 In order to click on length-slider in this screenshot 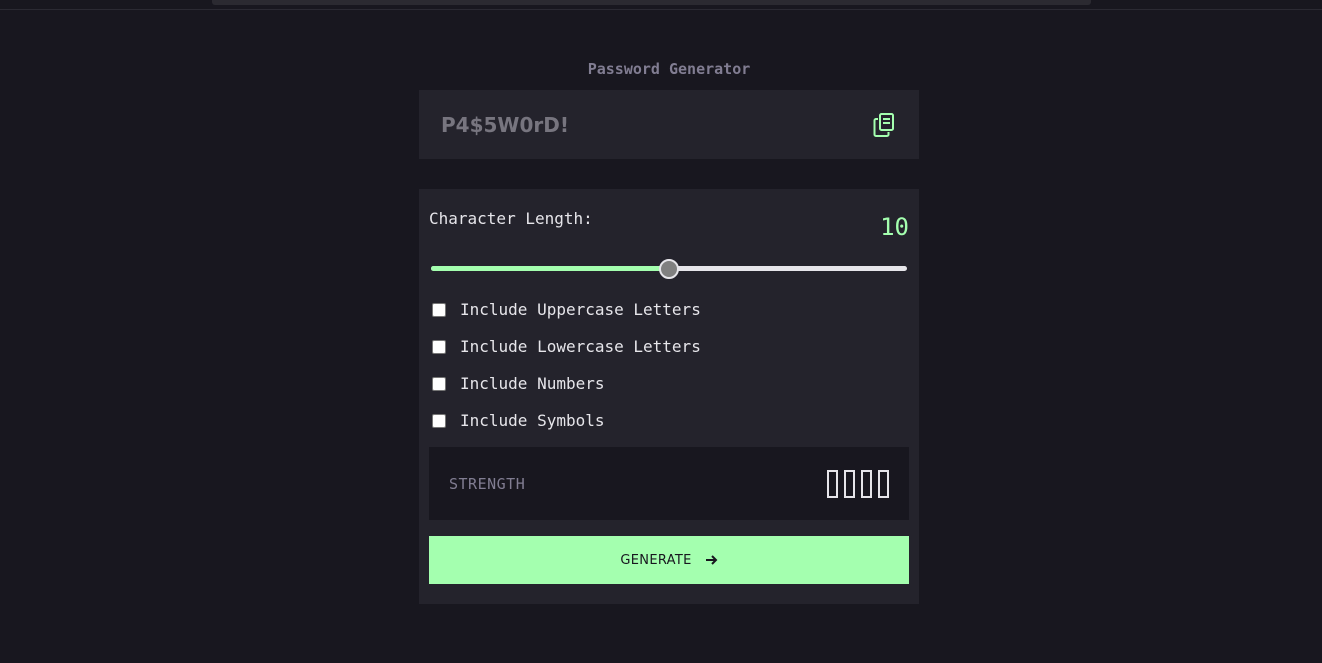, I will do `click(669, 269)`.